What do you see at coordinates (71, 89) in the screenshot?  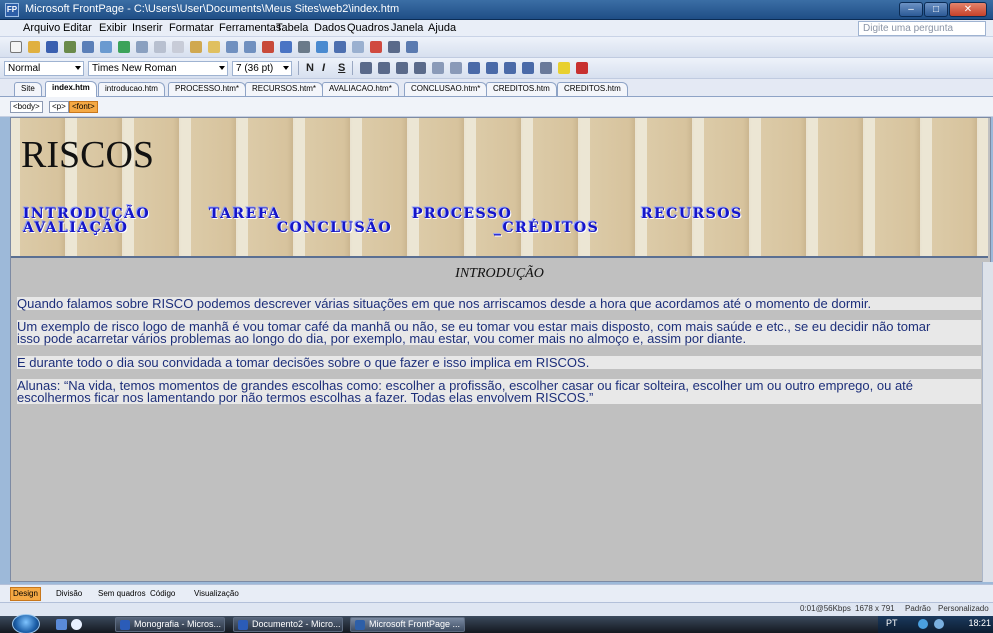 I see `tab-index: index.htm` at bounding box center [71, 89].